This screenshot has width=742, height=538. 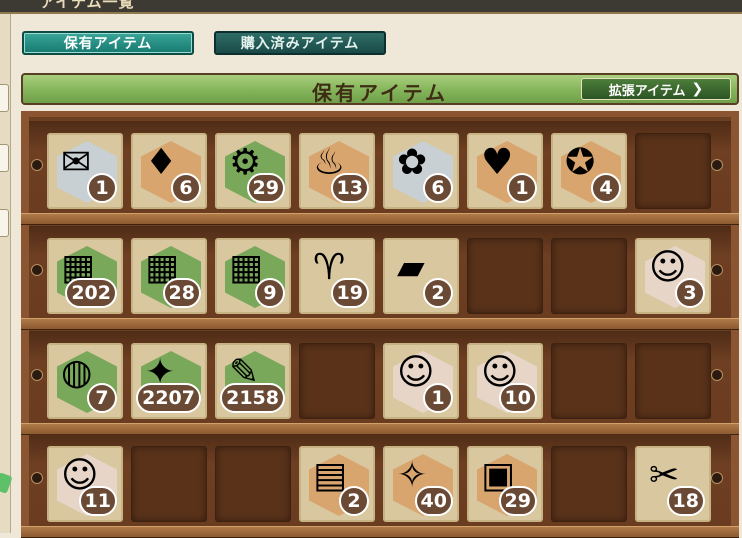 What do you see at coordinates (371, 7) in the screenshot?
I see `window-top-bar: アイテム一覧` at bounding box center [371, 7].